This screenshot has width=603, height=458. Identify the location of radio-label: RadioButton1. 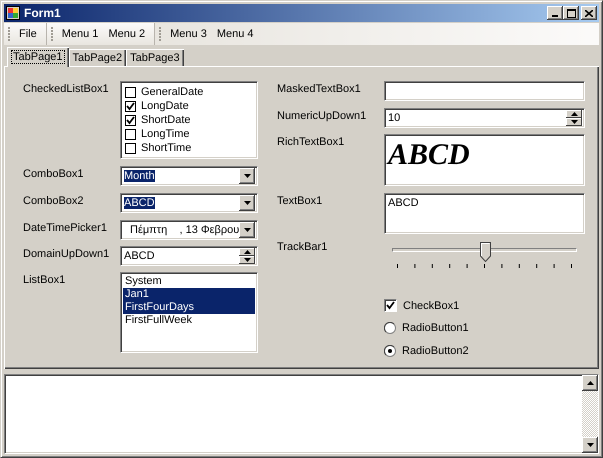
(435, 328).